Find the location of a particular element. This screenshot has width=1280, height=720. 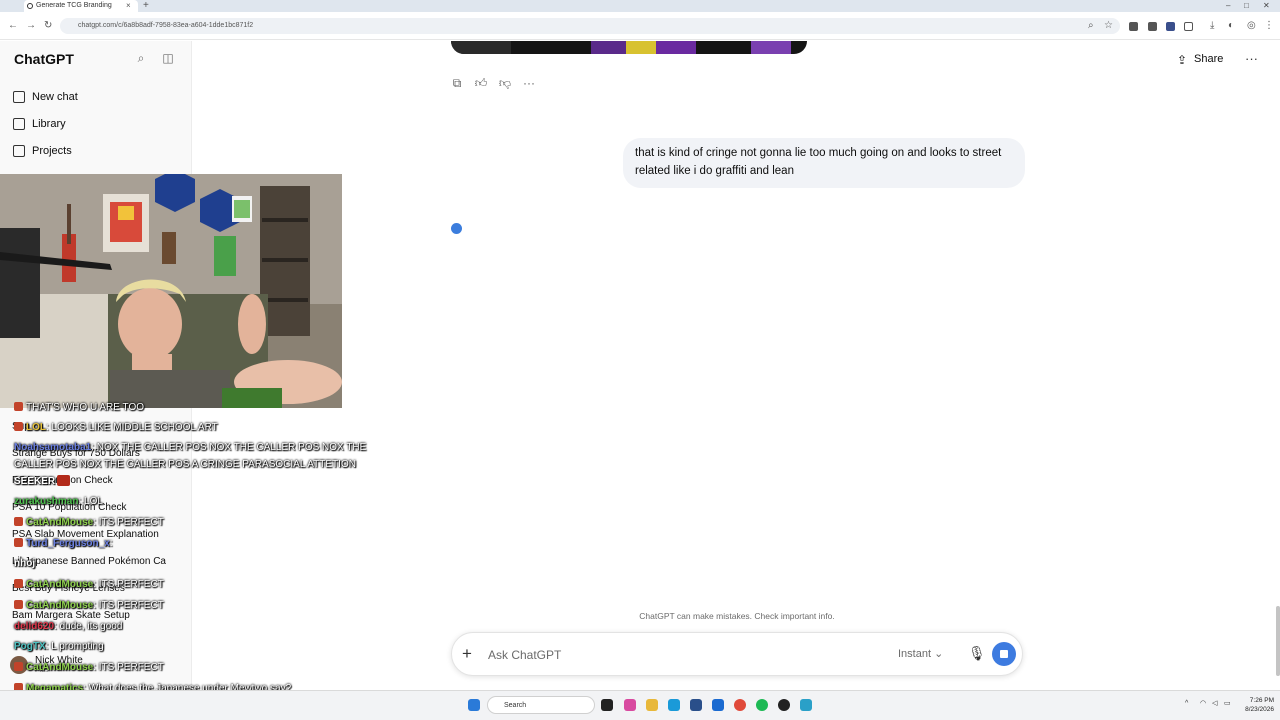

forward-icon: → is located at coordinates (31, 25).